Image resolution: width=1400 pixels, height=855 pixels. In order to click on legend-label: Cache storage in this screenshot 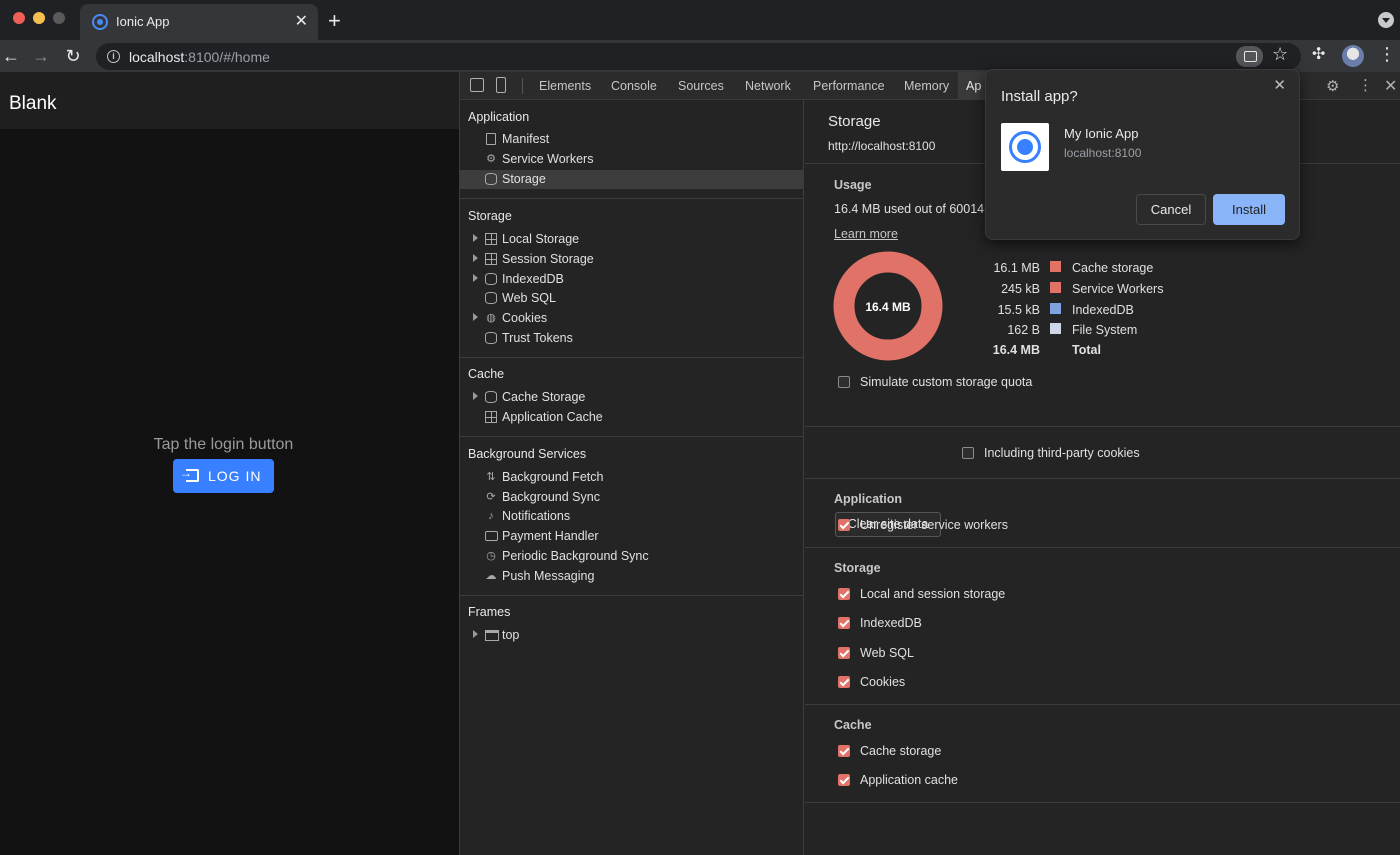, I will do `click(1113, 268)`.